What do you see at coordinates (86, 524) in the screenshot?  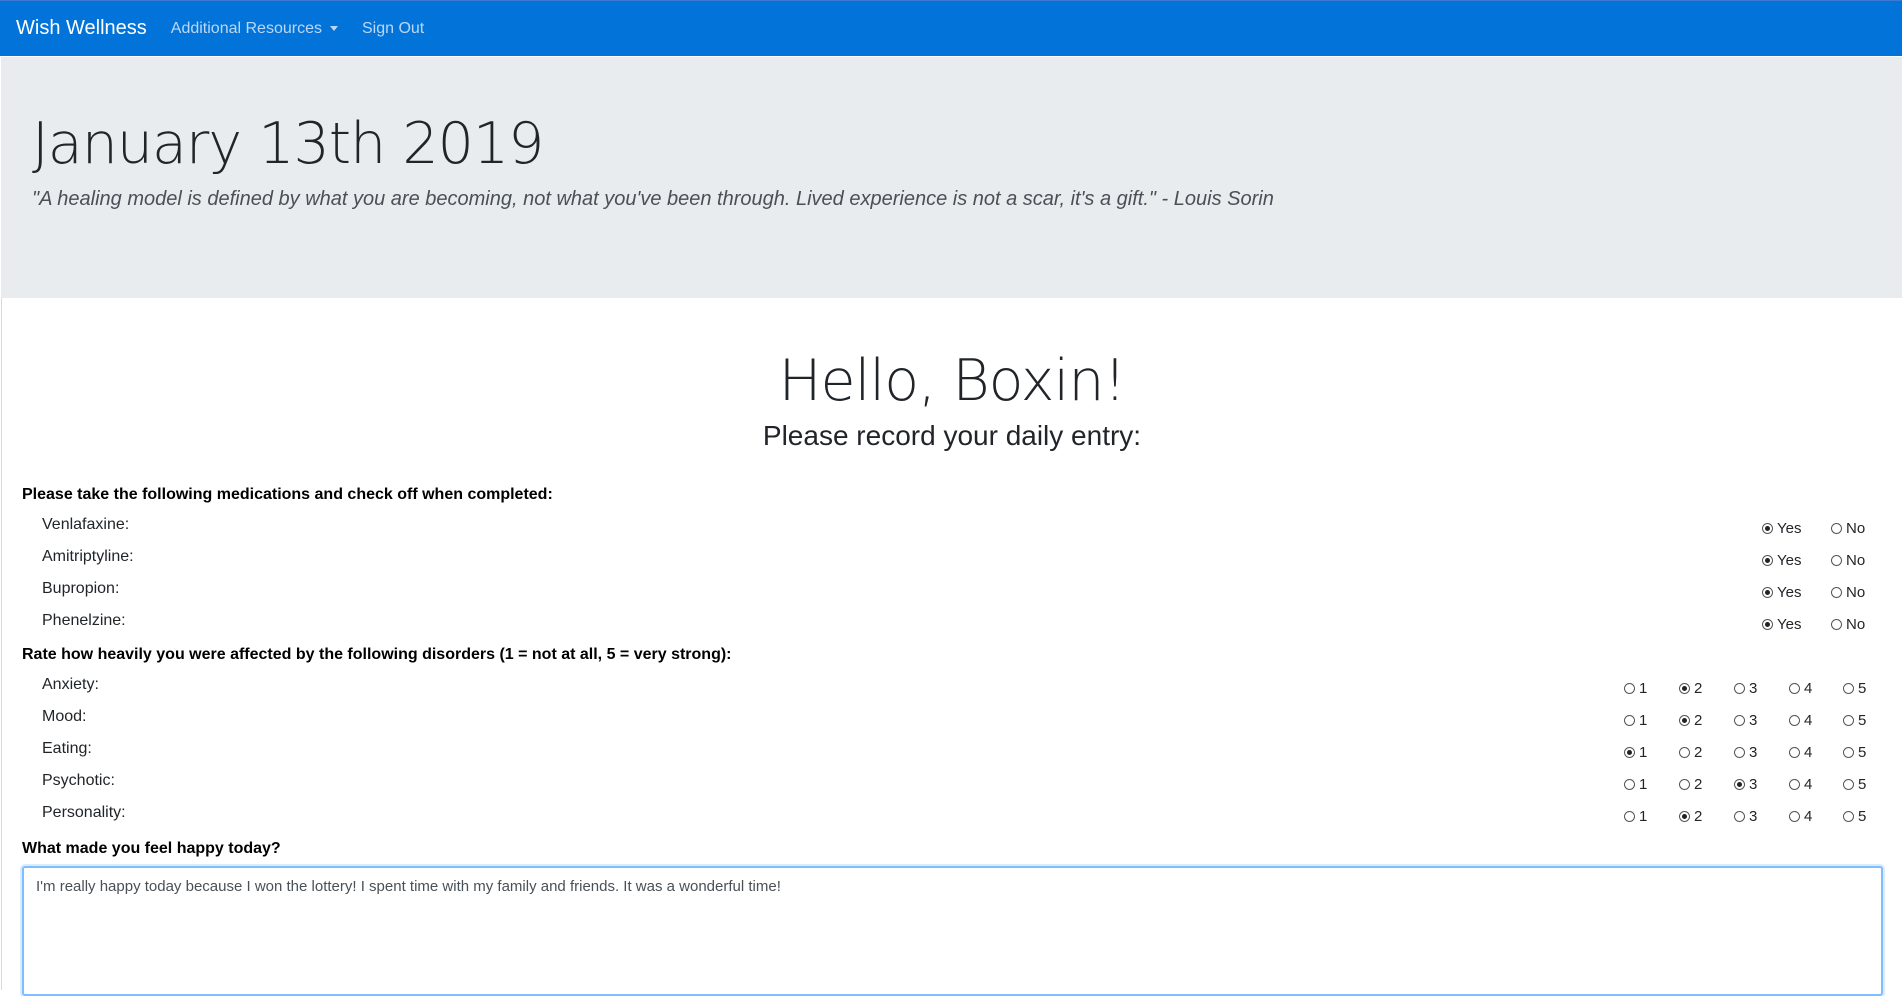 I see `medication-label: Venlafaxine:` at bounding box center [86, 524].